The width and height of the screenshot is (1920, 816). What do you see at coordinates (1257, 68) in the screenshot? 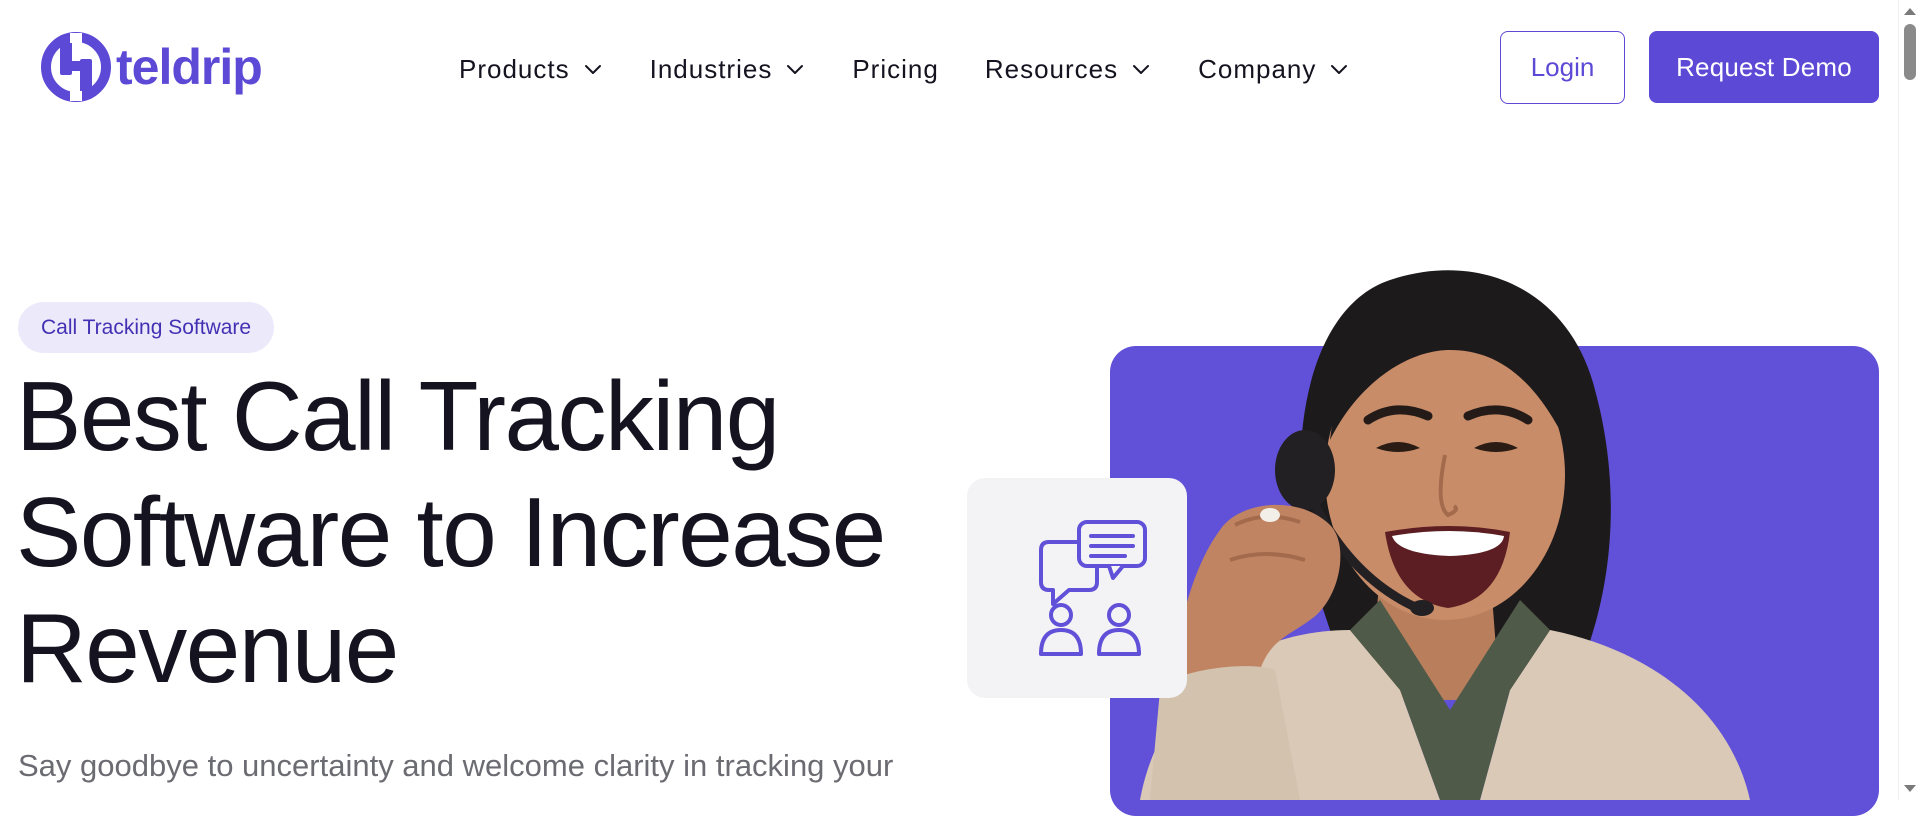
I see `nav-item-label: Company` at bounding box center [1257, 68].